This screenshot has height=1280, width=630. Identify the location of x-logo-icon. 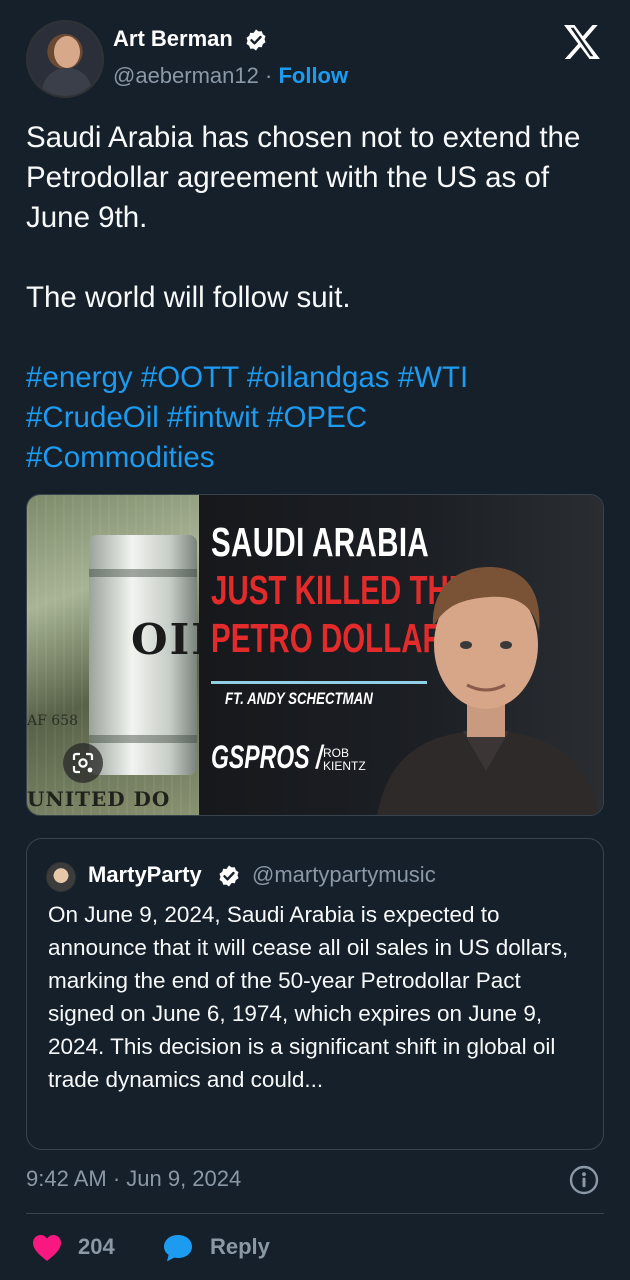
(582, 42).